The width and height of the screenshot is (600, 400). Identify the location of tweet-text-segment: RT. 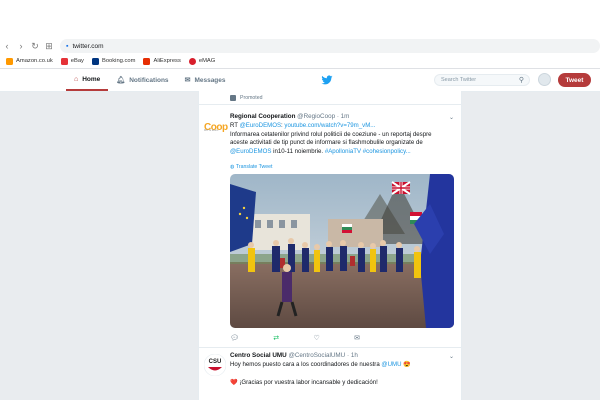
(235, 125).